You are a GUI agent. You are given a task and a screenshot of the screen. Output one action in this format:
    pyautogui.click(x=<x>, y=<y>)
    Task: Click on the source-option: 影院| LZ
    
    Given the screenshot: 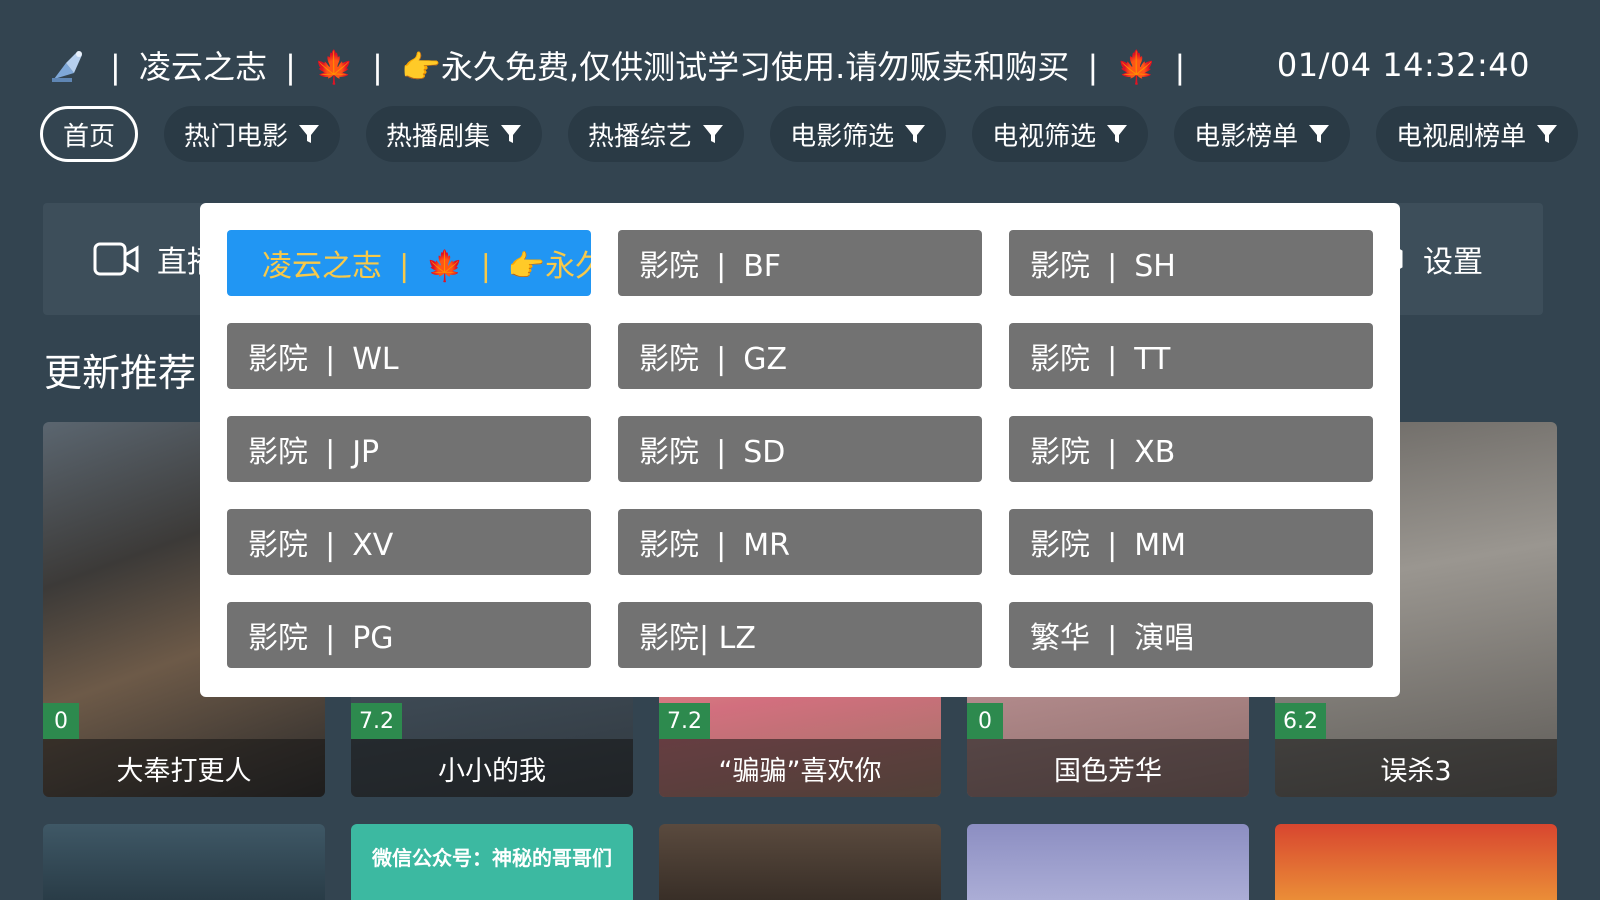 What is the action you would take?
    pyautogui.click(x=800, y=635)
    